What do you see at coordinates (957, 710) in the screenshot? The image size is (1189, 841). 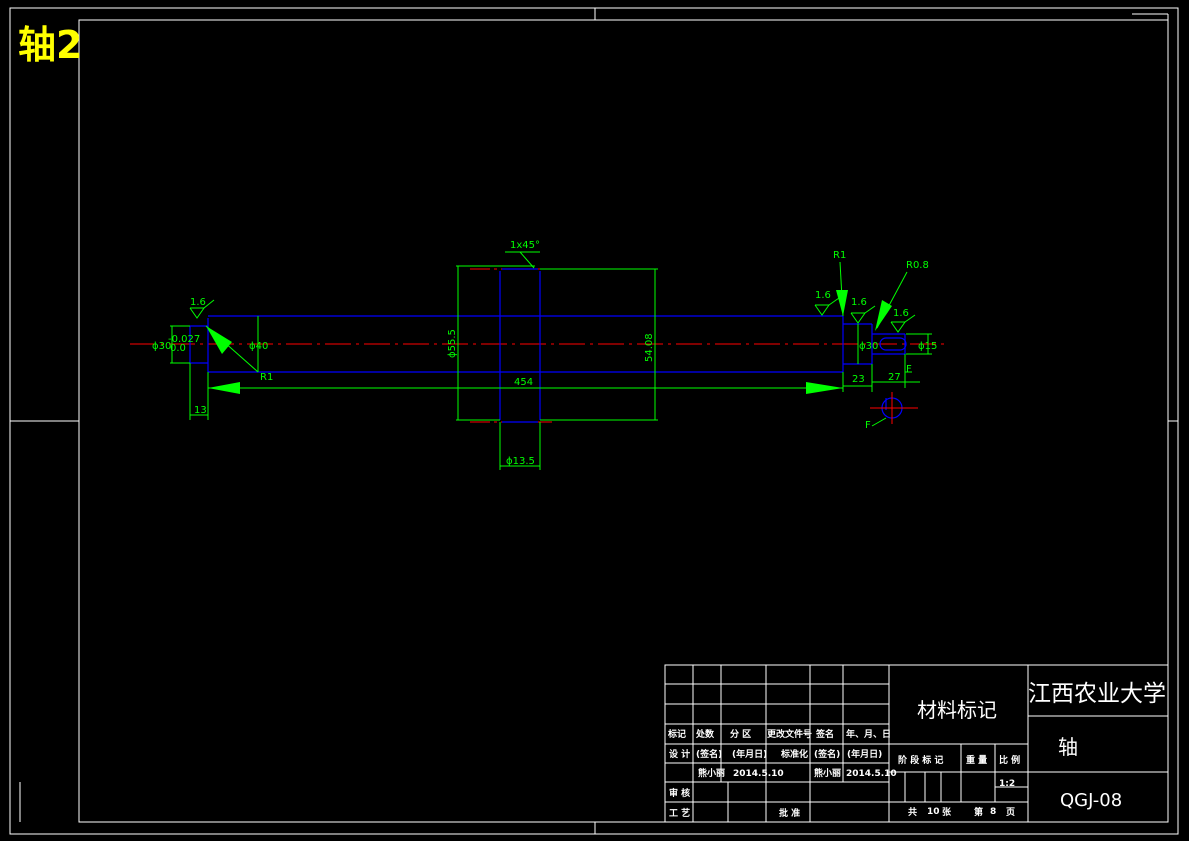 I see `material-mark: 材料标记` at bounding box center [957, 710].